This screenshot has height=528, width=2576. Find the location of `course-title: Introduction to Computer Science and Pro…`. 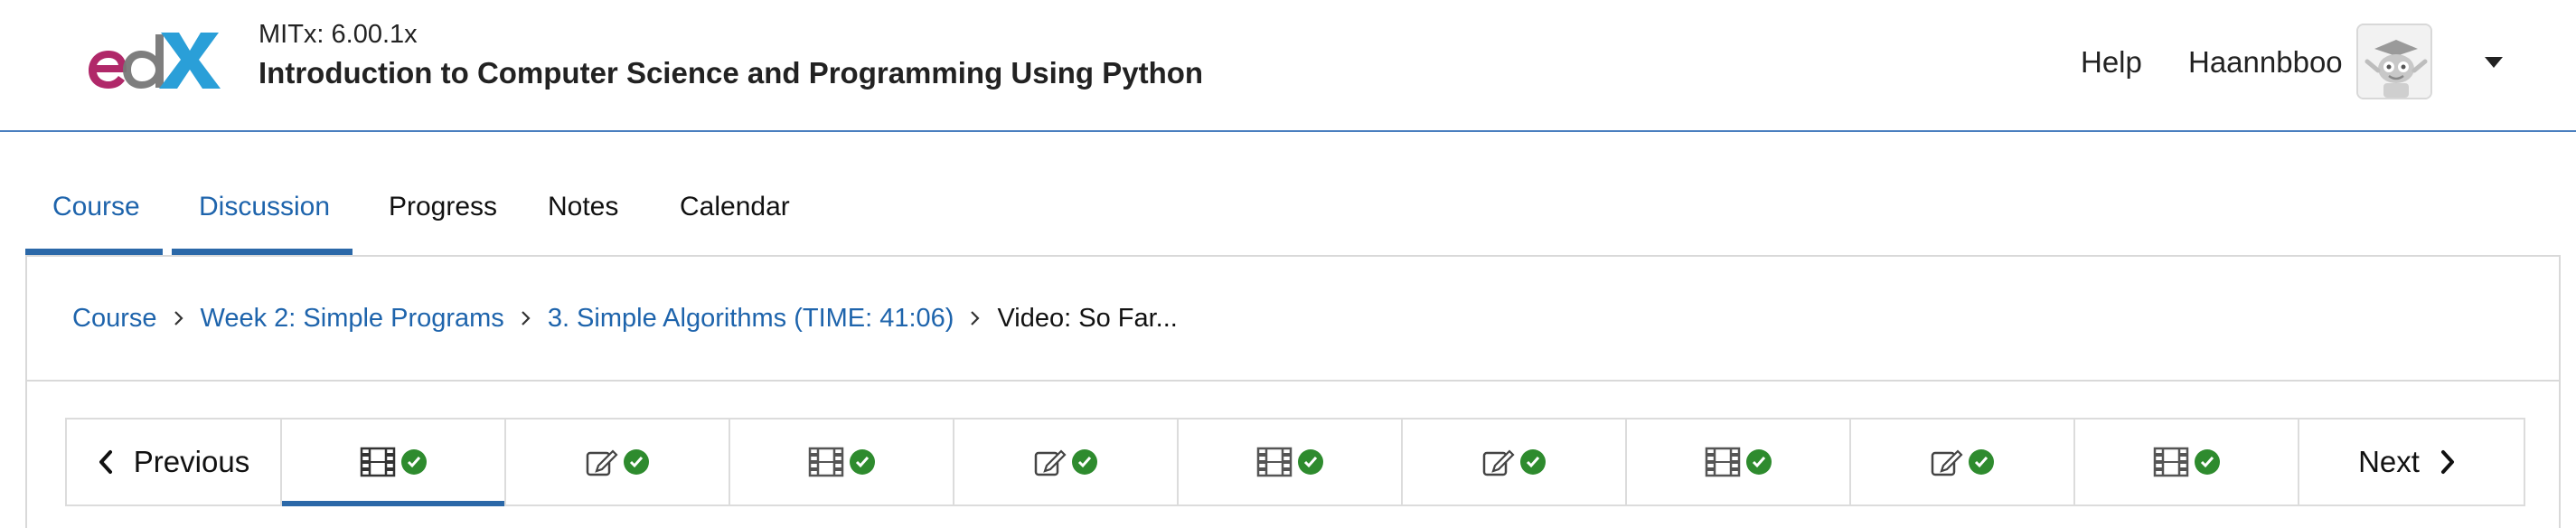

course-title: Introduction to Computer Science and Pro… is located at coordinates (732, 73).